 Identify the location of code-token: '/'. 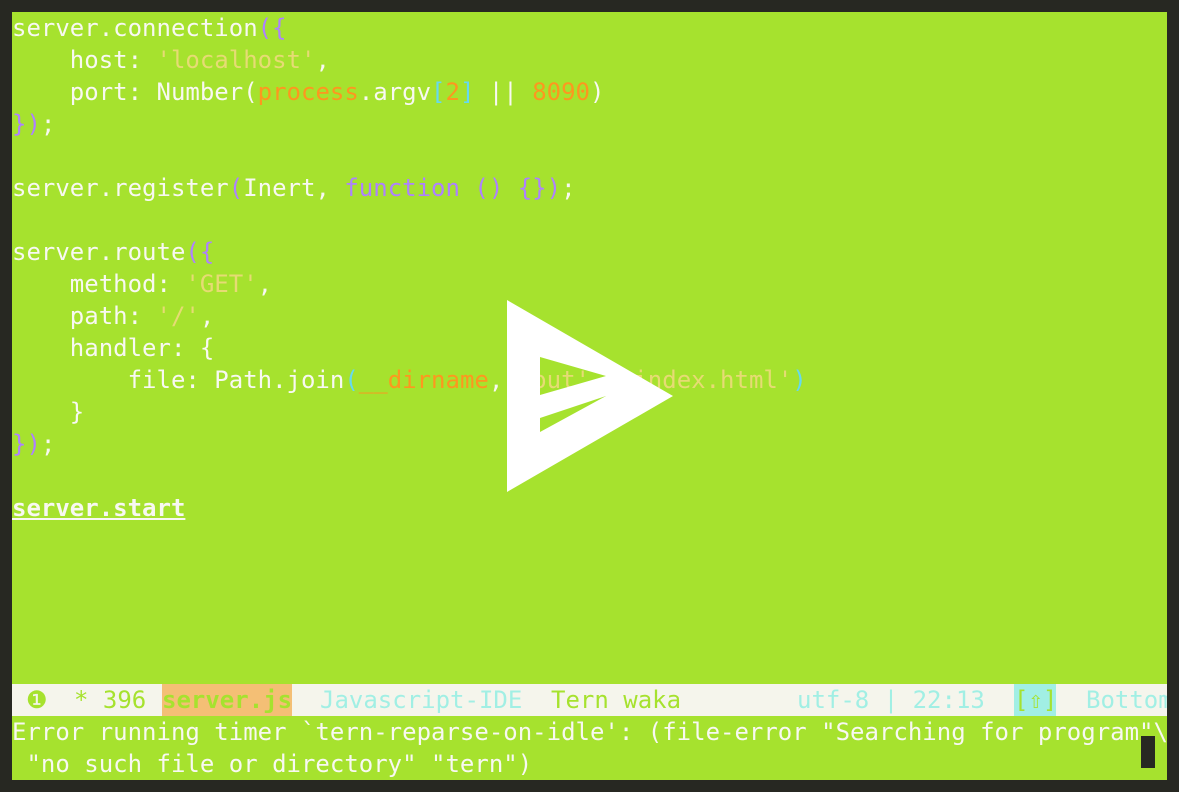
(178, 316).